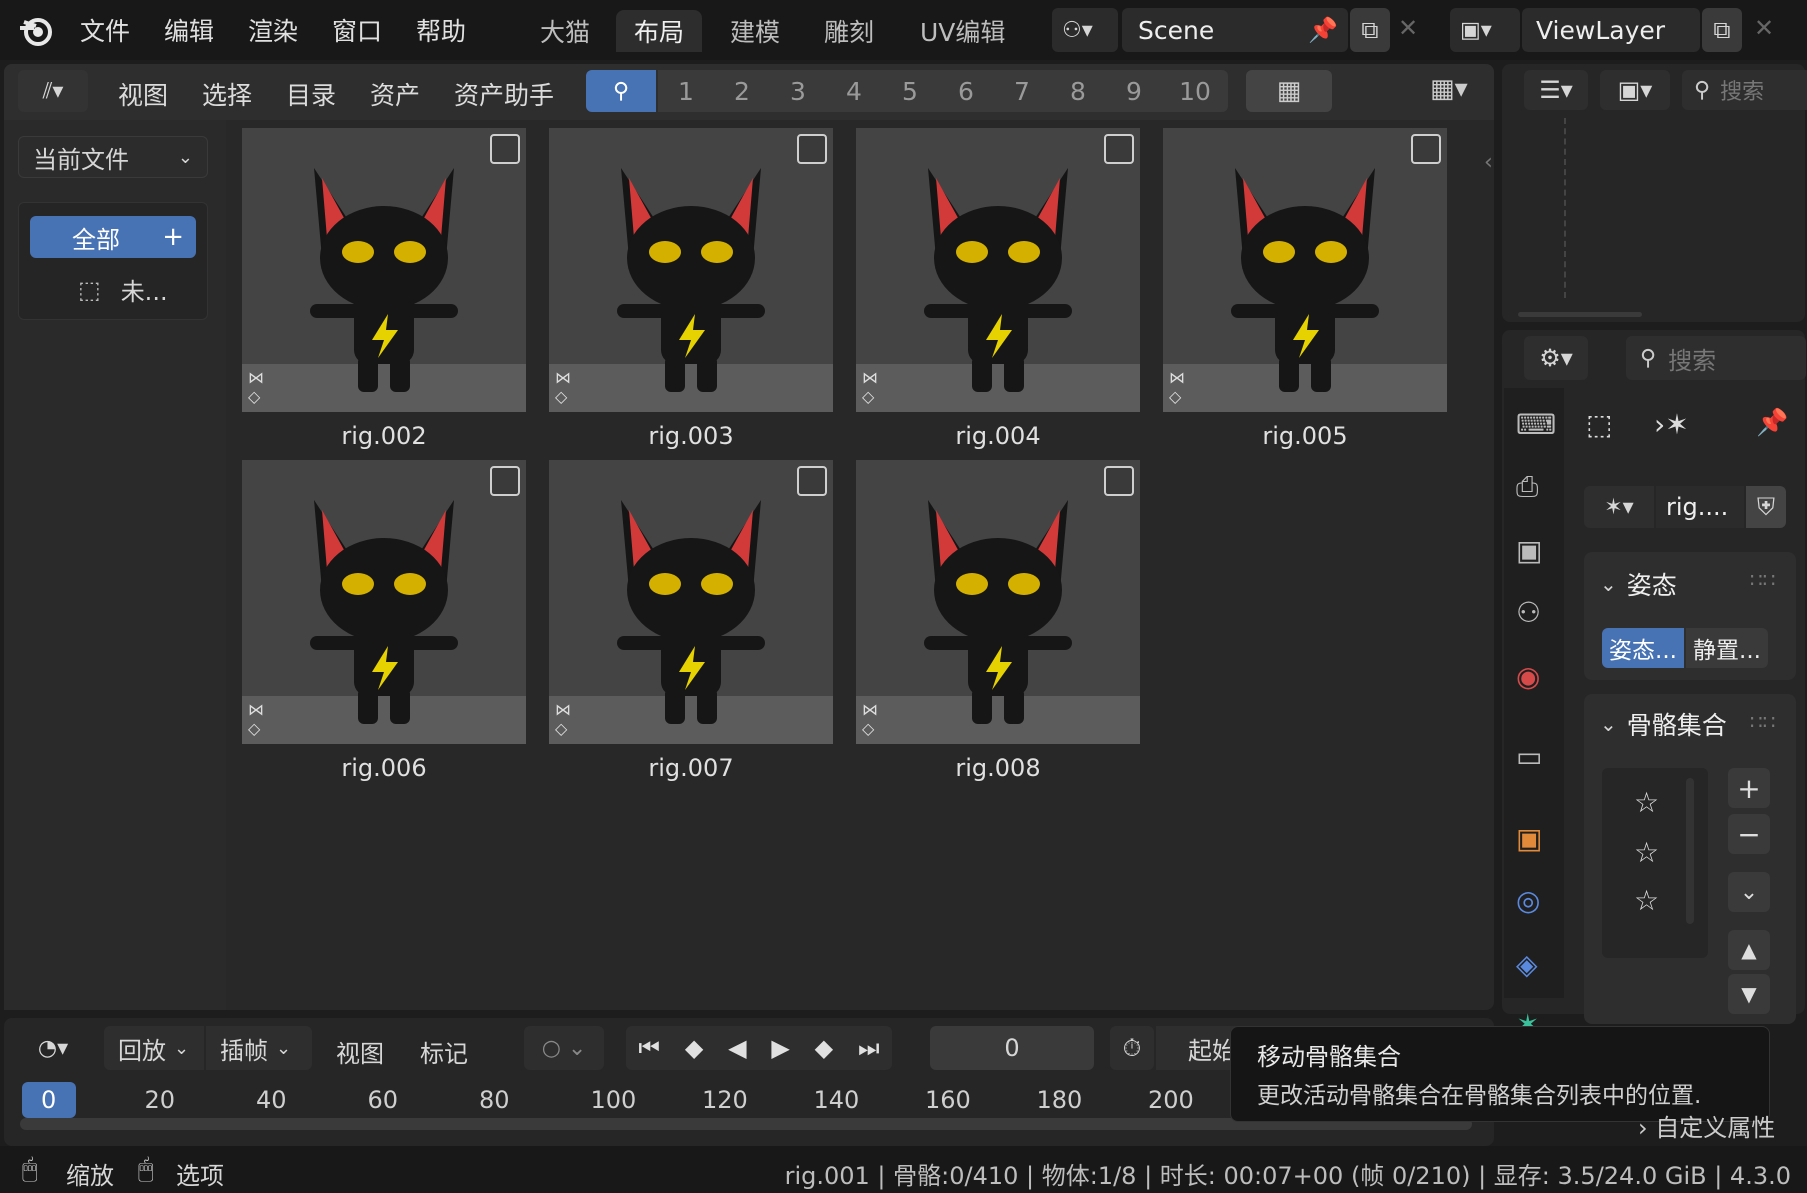 The height and width of the screenshot is (1193, 1807). What do you see at coordinates (780, 1048) in the screenshot?
I see `play-icon: ▶` at bounding box center [780, 1048].